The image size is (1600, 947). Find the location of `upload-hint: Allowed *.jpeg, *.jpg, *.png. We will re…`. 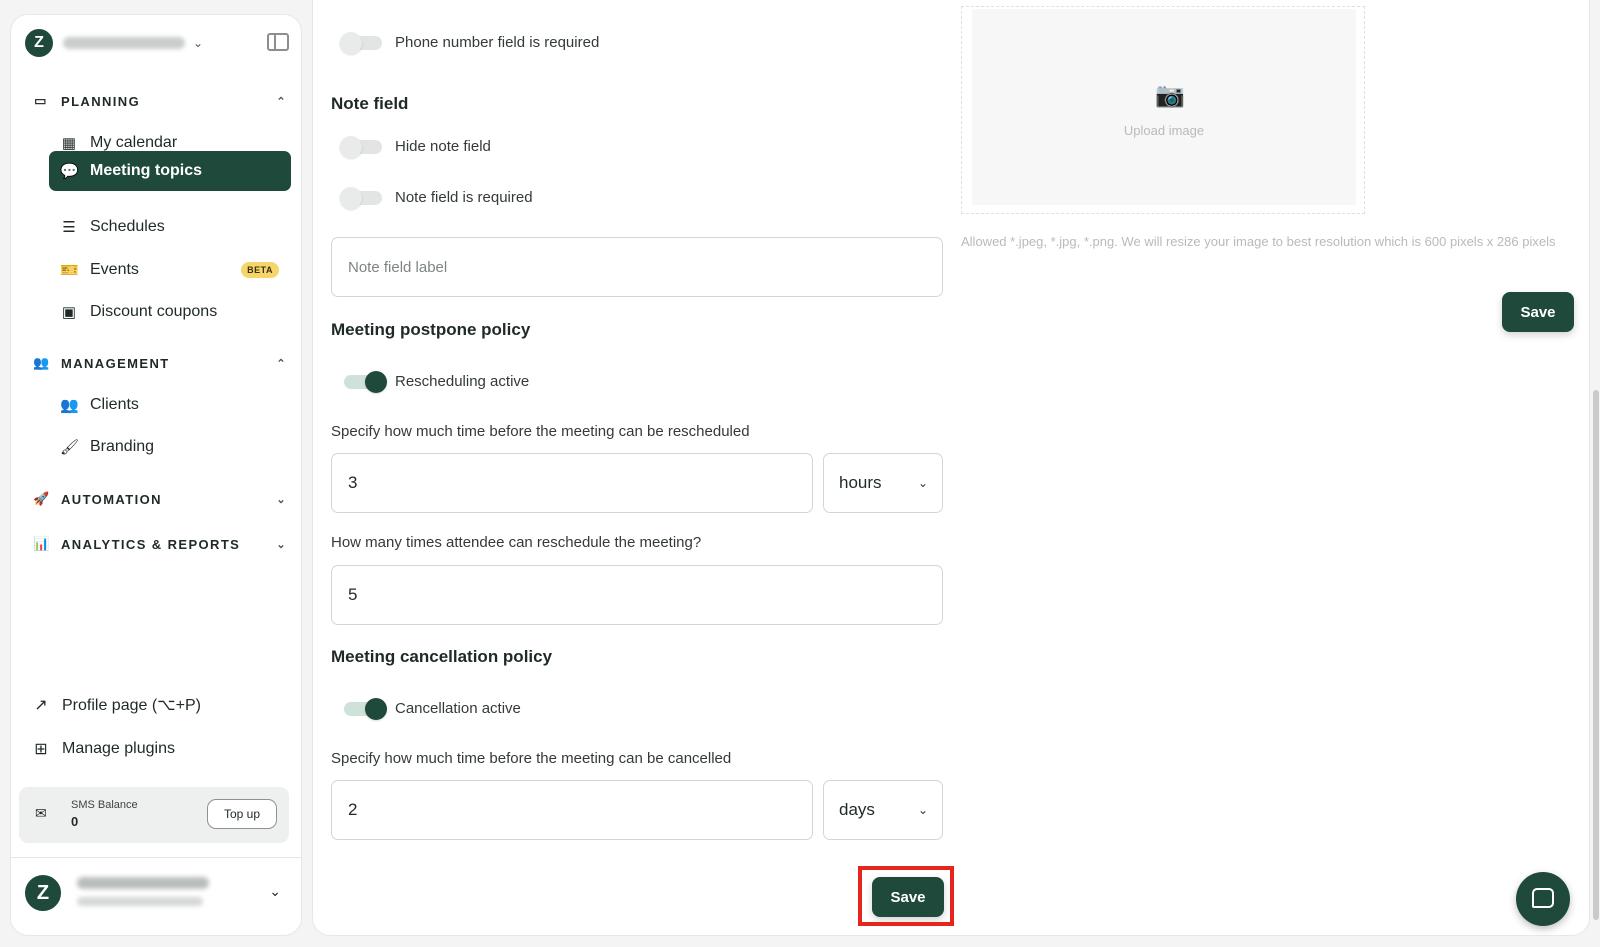

upload-hint: Allowed *.jpeg, *.jpg, *.png. We will re… is located at coordinates (1258, 241).